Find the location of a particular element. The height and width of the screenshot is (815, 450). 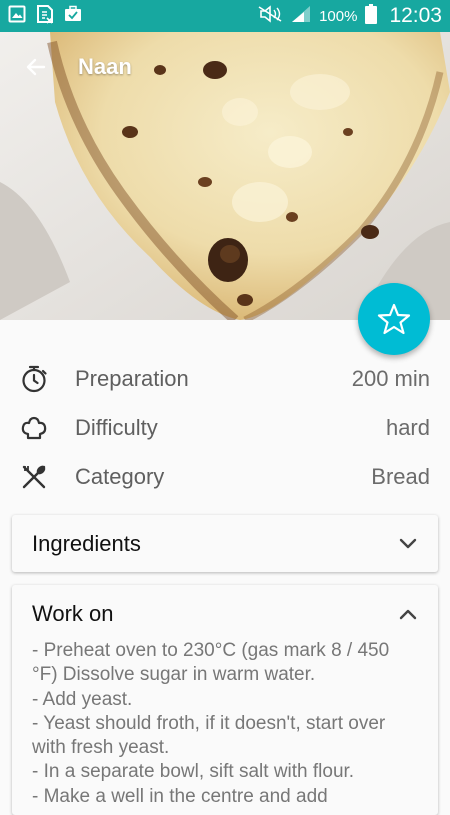

detail-label: Category is located at coordinates (120, 476).